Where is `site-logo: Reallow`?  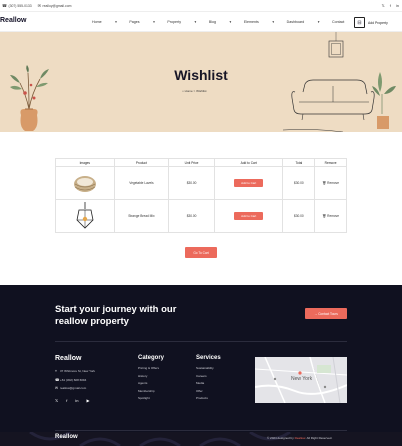 site-logo: Reallow is located at coordinates (13, 20).